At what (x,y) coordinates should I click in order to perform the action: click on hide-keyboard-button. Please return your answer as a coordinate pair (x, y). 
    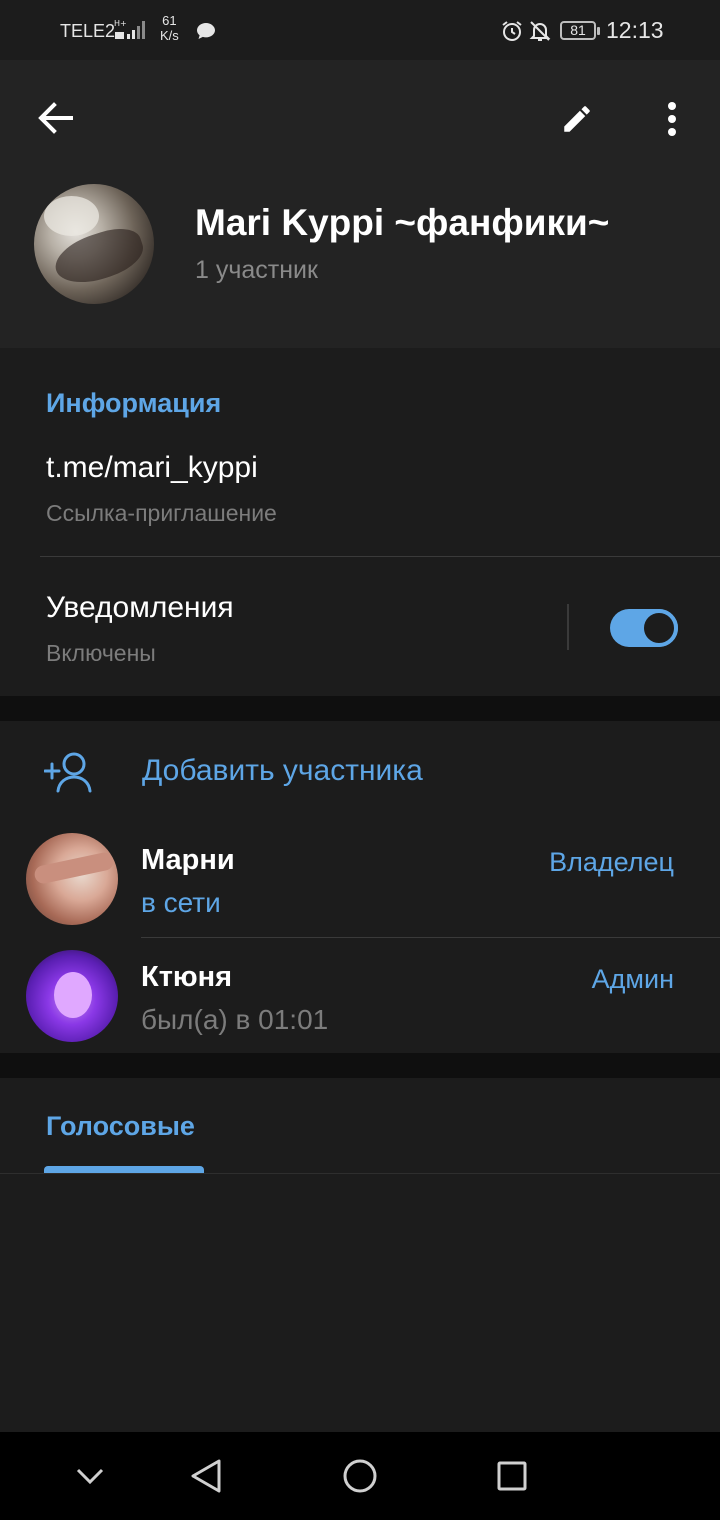
    Looking at the image, I should click on (90, 1476).